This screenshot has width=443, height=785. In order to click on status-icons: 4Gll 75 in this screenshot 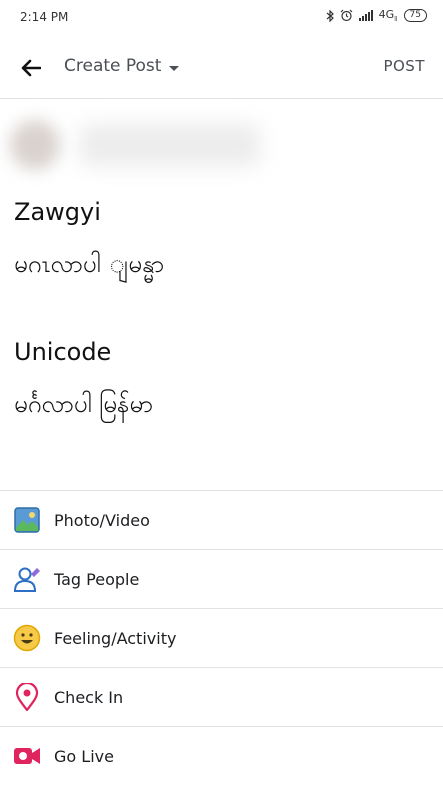, I will do `click(376, 15)`.